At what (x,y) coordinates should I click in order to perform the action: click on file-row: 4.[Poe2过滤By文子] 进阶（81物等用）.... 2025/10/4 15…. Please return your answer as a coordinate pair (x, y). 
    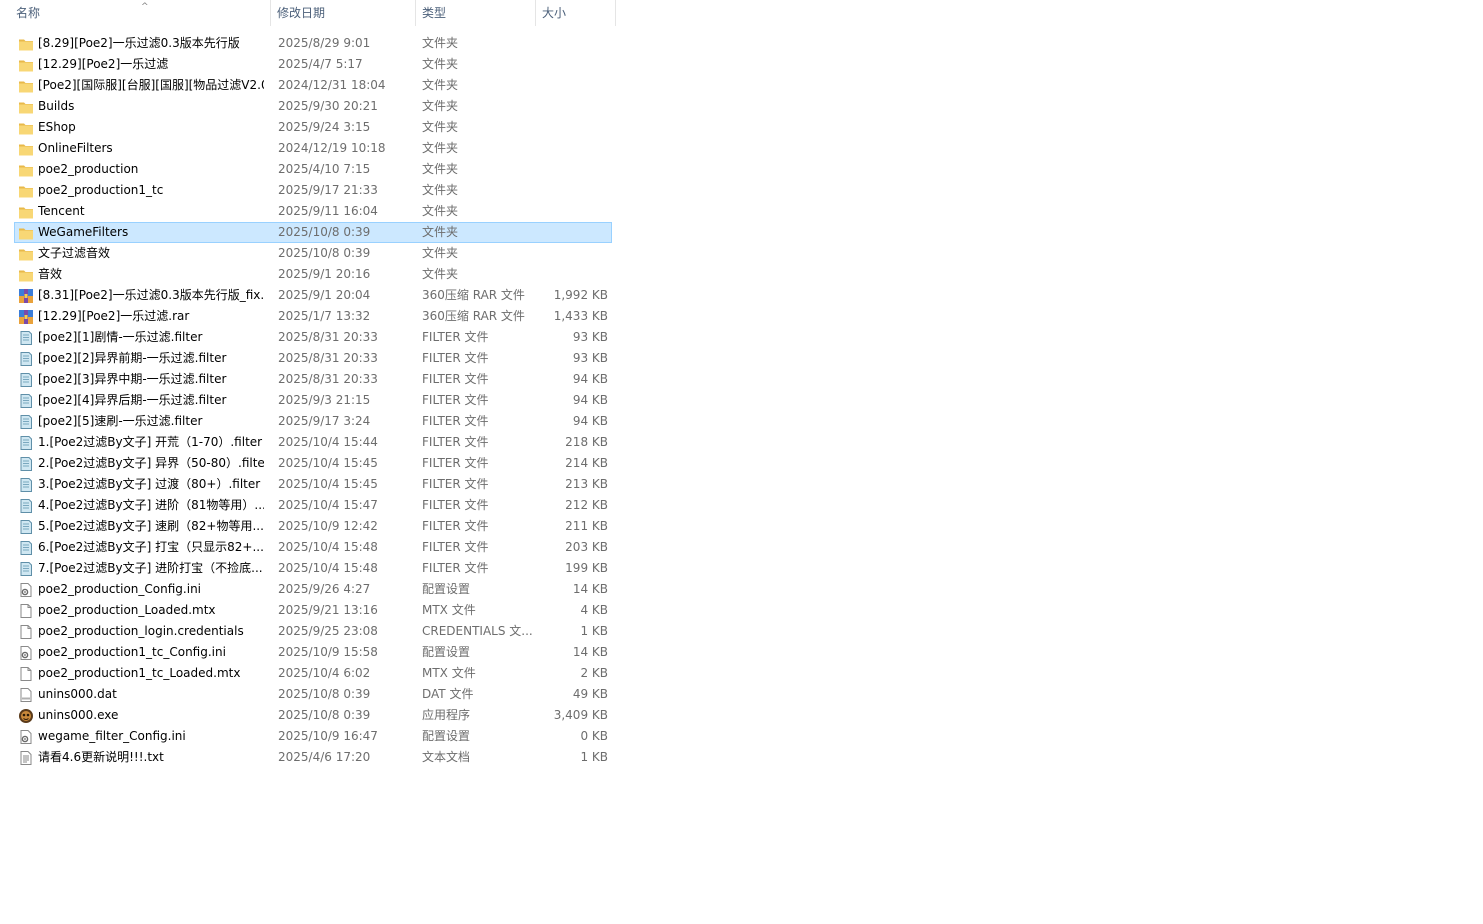
    Looking at the image, I should click on (313, 505).